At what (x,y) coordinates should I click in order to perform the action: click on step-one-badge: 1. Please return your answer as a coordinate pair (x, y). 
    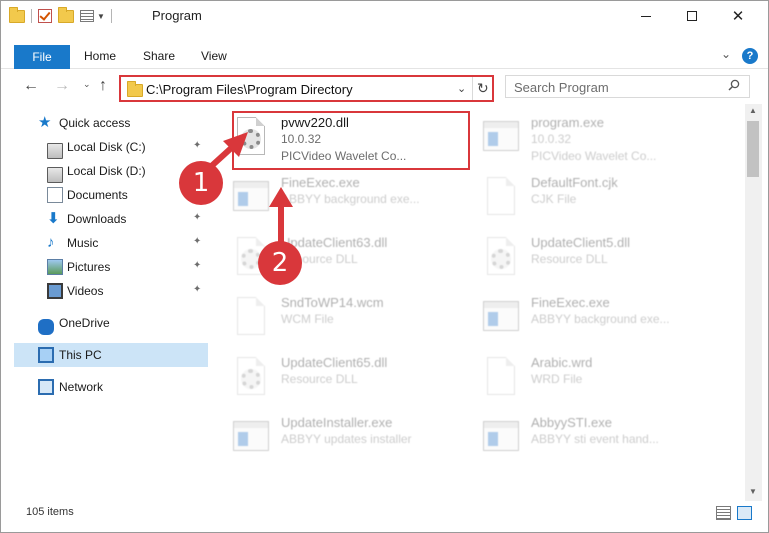
    Looking at the image, I should click on (201, 183).